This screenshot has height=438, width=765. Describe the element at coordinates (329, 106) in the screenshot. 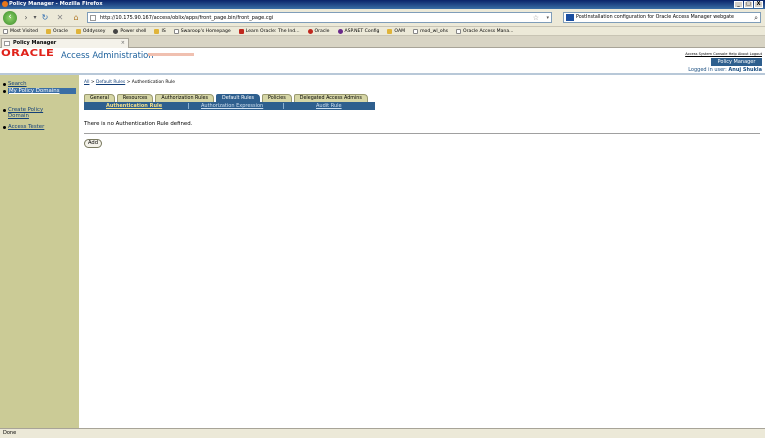

I see `subtab-audit-rule: Audit Rule` at that location.